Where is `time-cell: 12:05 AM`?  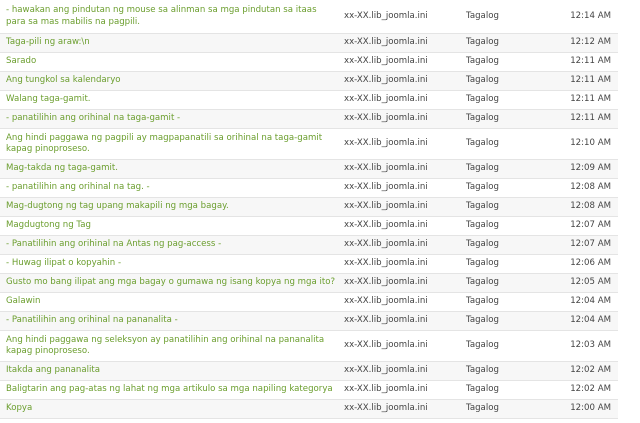
time-cell: 12:05 AM is located at coordinates (590, 282).